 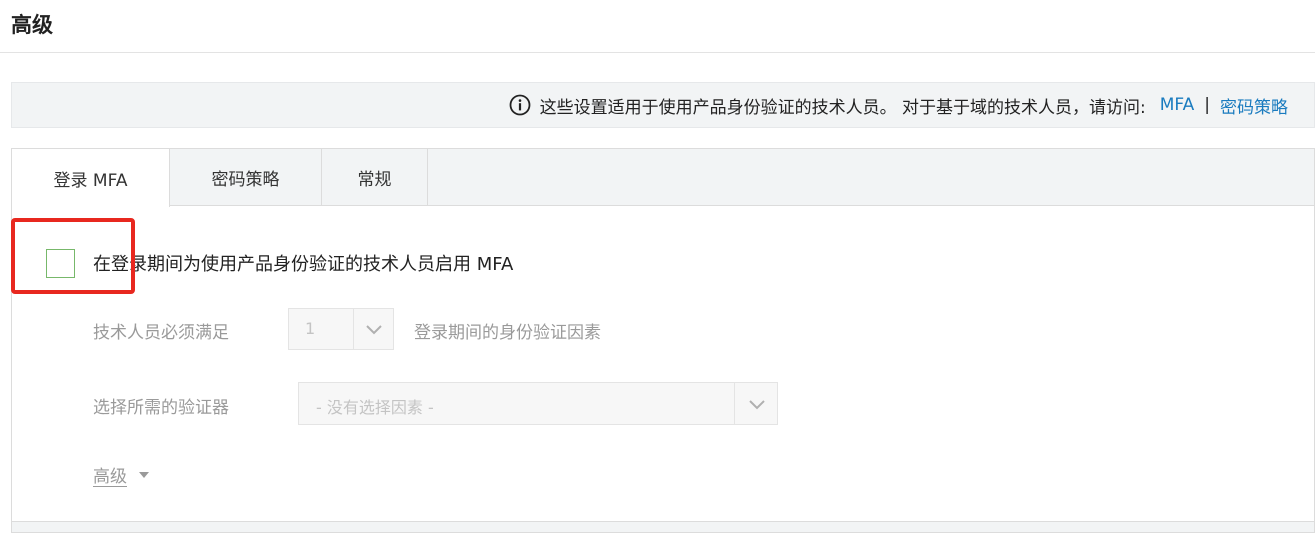 What do you see at coordinates (91, 178) in the screenshot?
I see `tab-login-mfa: 登录 MFA` at bounding box center [91, 178].